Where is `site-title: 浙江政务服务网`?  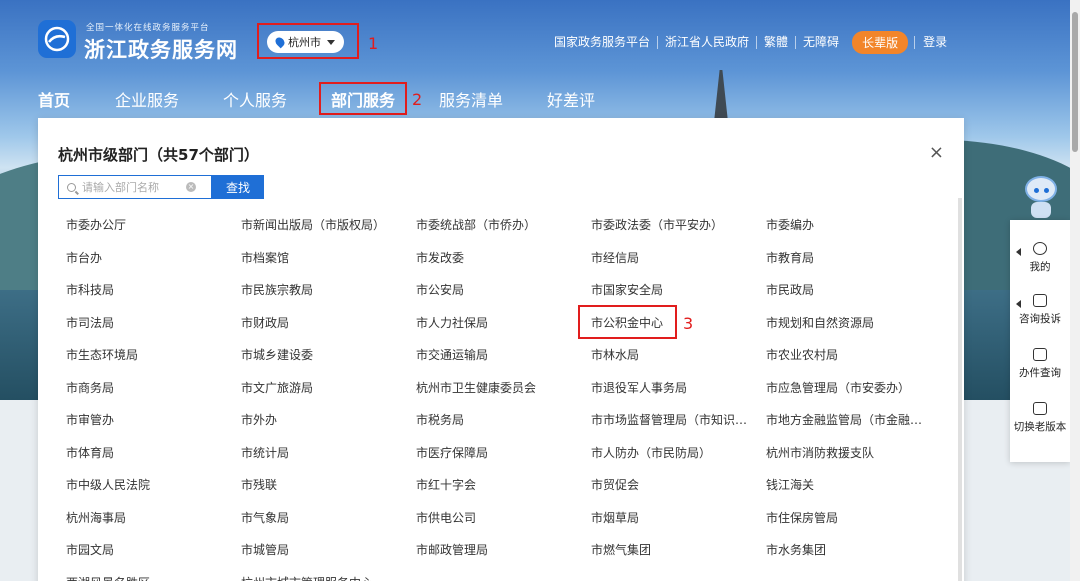 site-title: 浙江政务服务网 is located at coordinates (161, 49).